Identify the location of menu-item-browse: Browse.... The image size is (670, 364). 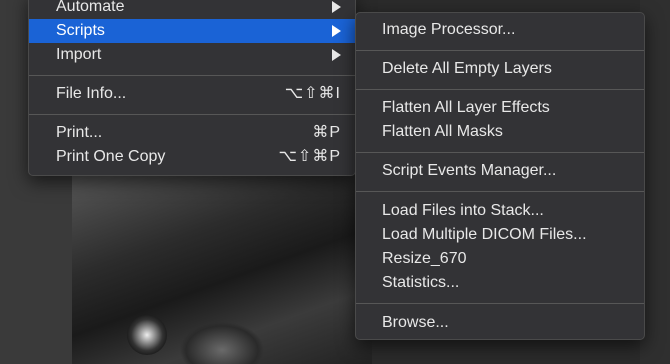
(500, 323).